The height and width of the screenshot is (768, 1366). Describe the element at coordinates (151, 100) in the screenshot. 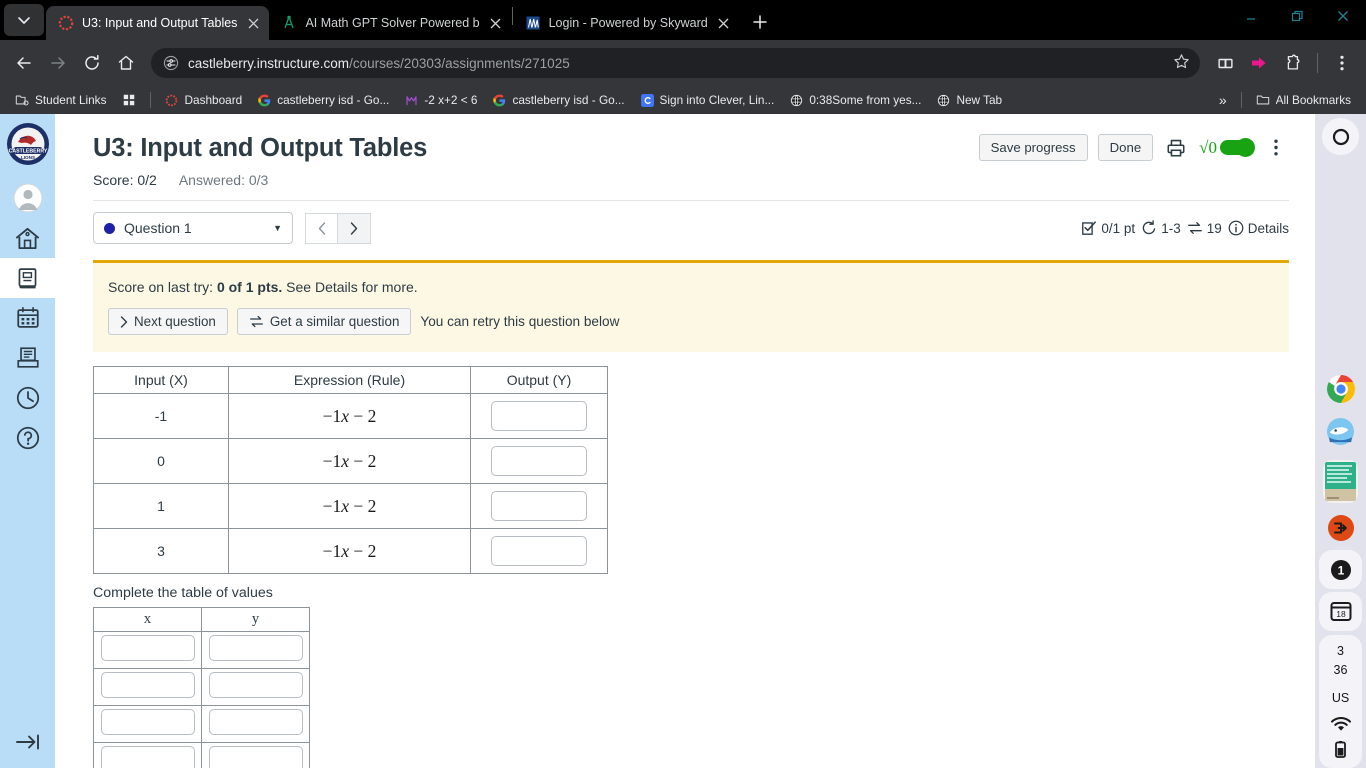

I see `bookmark-divider` at that location.